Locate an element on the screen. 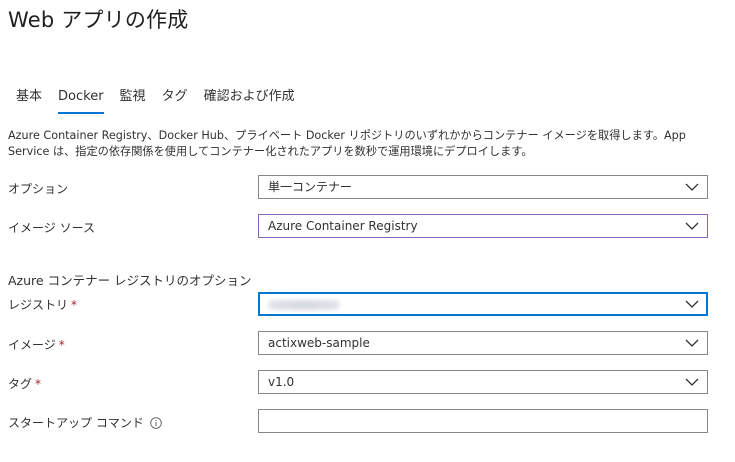 This screenshot has width=735, height=462. registry-label: レジストリ * is located at coordinates (42, 304).